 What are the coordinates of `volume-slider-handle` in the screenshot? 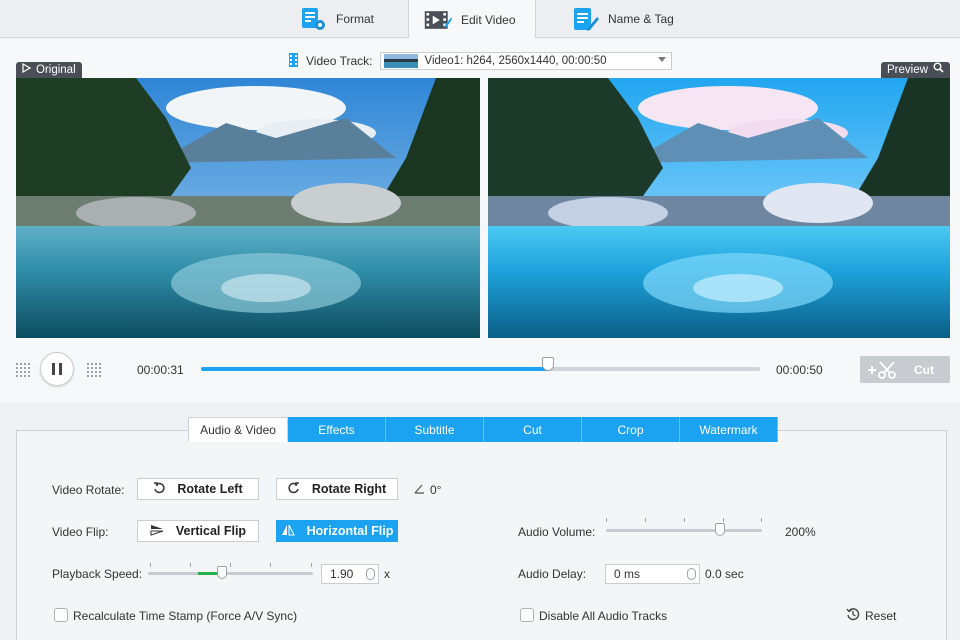 It's located at (719, 529).